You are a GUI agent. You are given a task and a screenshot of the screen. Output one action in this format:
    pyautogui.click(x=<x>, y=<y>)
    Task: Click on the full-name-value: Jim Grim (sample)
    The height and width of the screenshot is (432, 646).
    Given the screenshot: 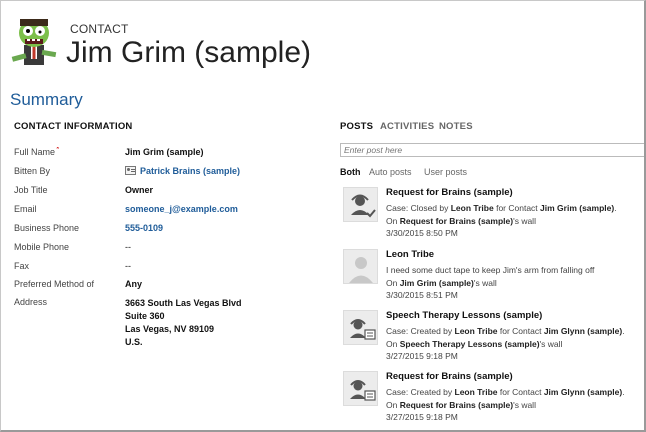 What is the action you would take?
    pyautogui.click(x=164, y=152)
    